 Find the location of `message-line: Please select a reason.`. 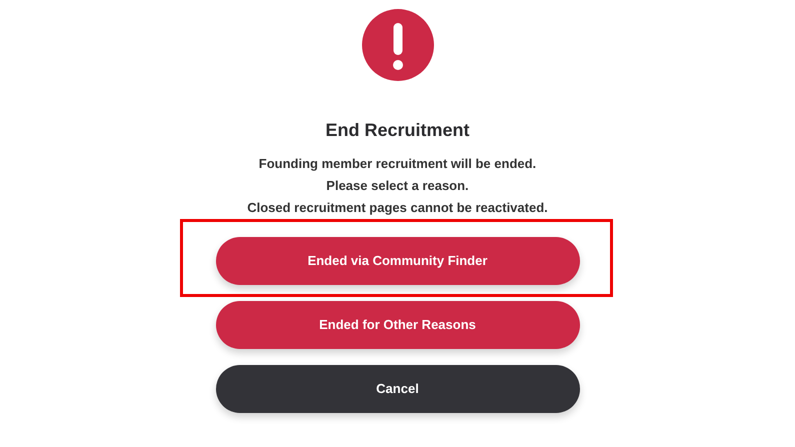

message-line: Please select a reason. is located at coordinates (397, 186).